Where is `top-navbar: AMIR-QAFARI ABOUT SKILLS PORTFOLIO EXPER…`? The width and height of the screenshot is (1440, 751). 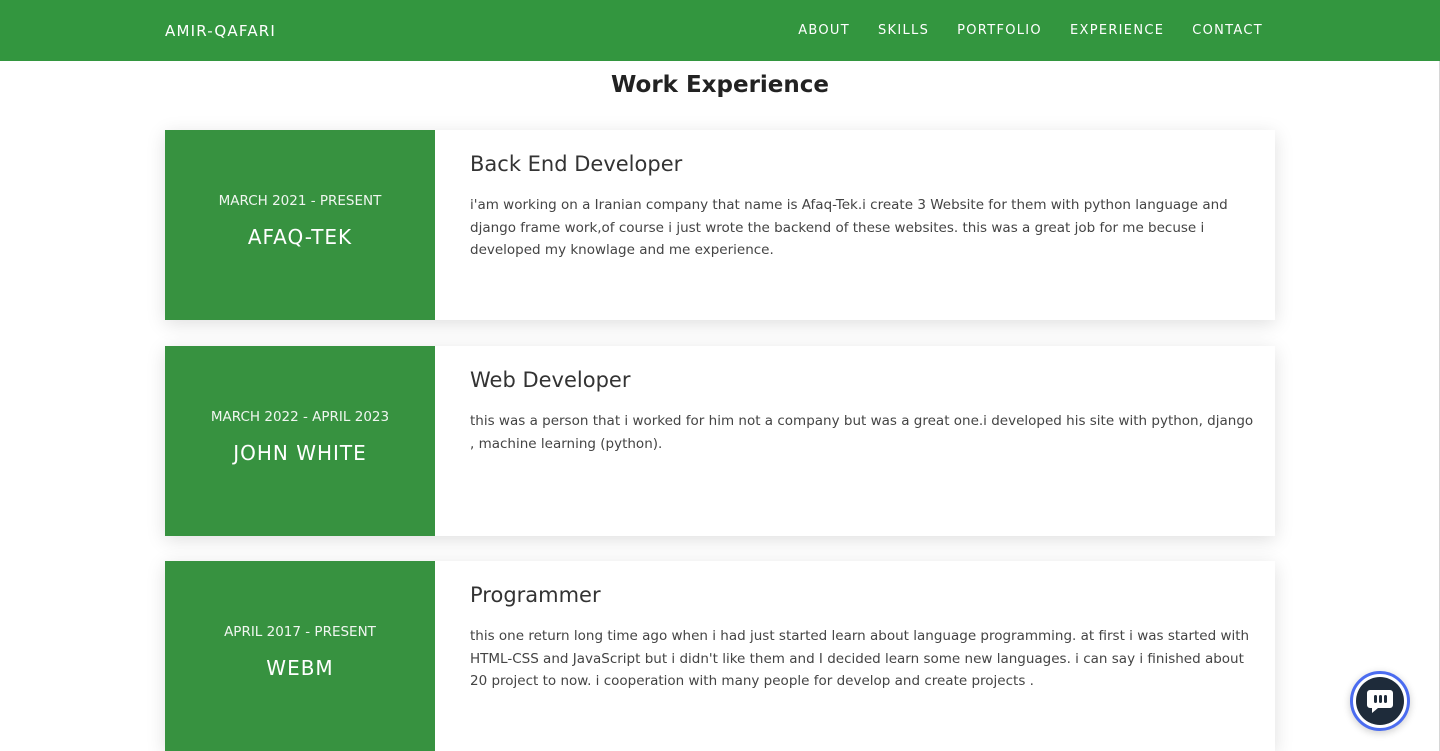 top-navbar: AMIR-QAFARI ABOUT SKILLS PORTFOLIO EXPER… is located at coordinates (720, 30).